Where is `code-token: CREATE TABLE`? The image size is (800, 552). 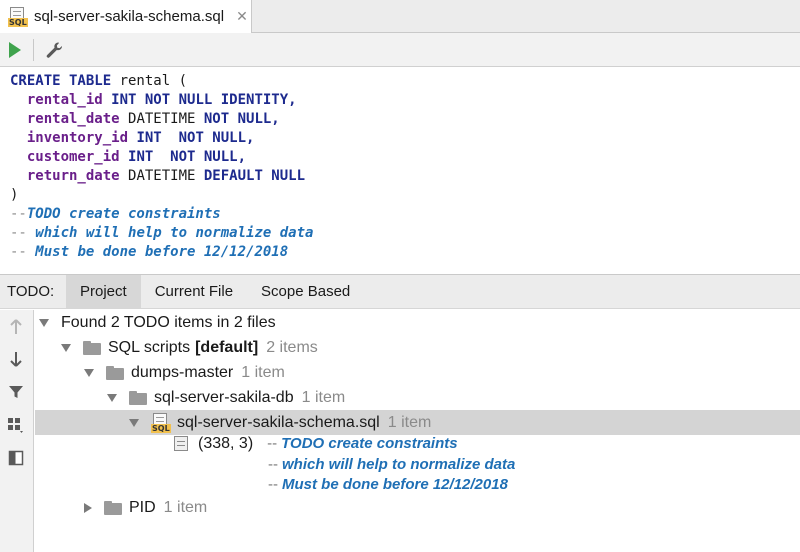
code-token: CREATE TABLE is located at coordinates (65, 81).